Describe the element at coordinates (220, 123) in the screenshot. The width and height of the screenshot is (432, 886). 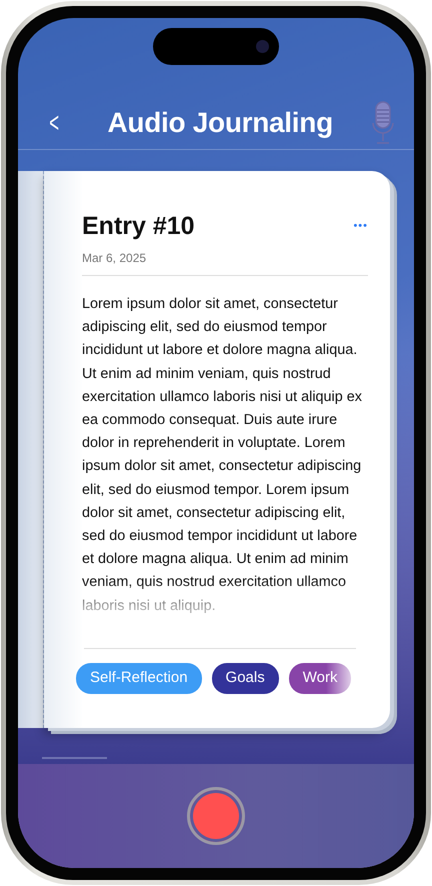
I see `app-title: Audio Journaling` at that location.